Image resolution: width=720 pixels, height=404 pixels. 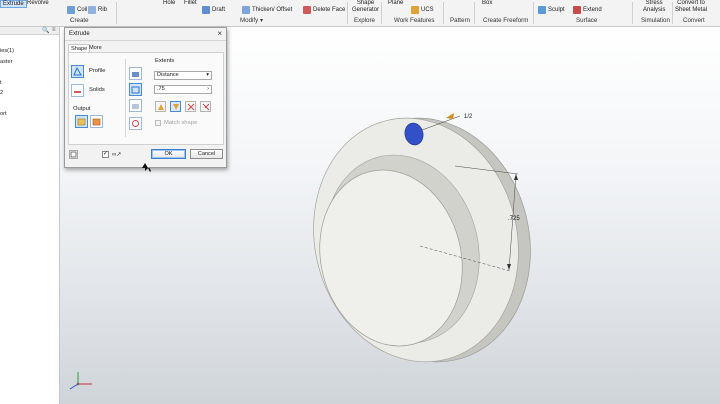 What do you see at coordinates (161, 89) in the screenshot?
I see `distance-value: .75` at bounding box center [161, 89].